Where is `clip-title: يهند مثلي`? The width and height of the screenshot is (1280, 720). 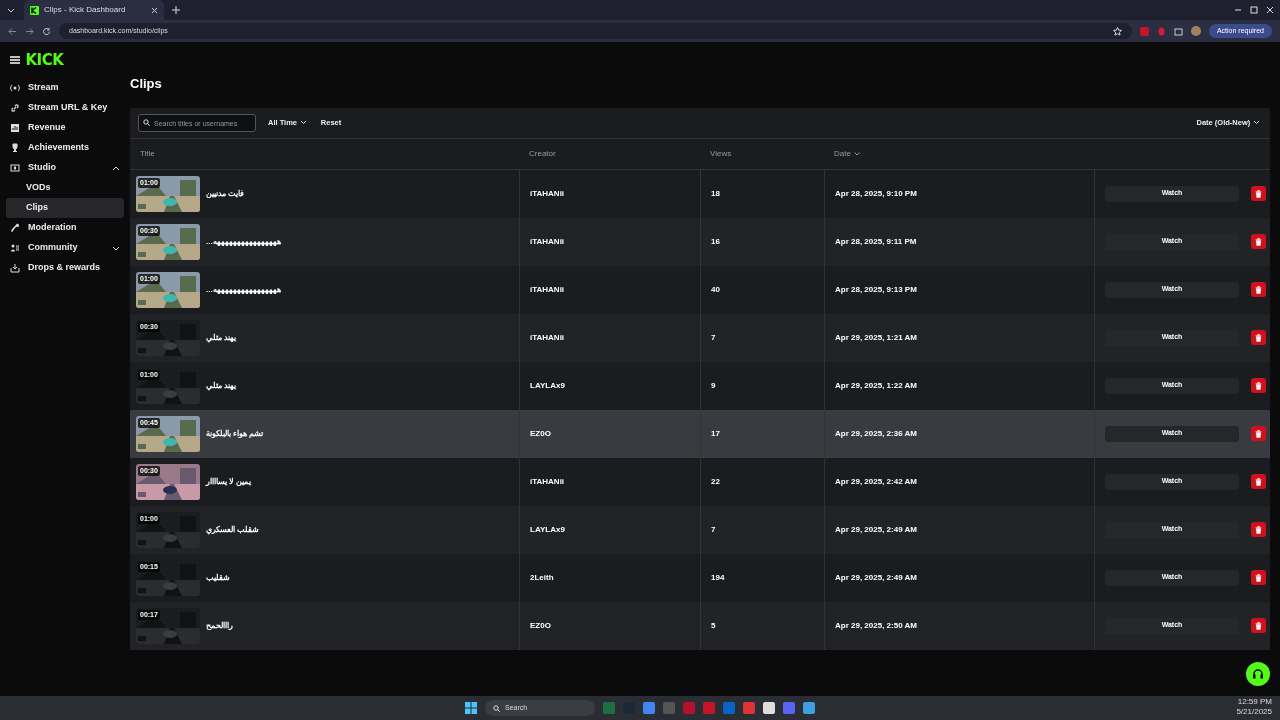 clip-title: يهند مثلي is located at coordinates (221, 337).